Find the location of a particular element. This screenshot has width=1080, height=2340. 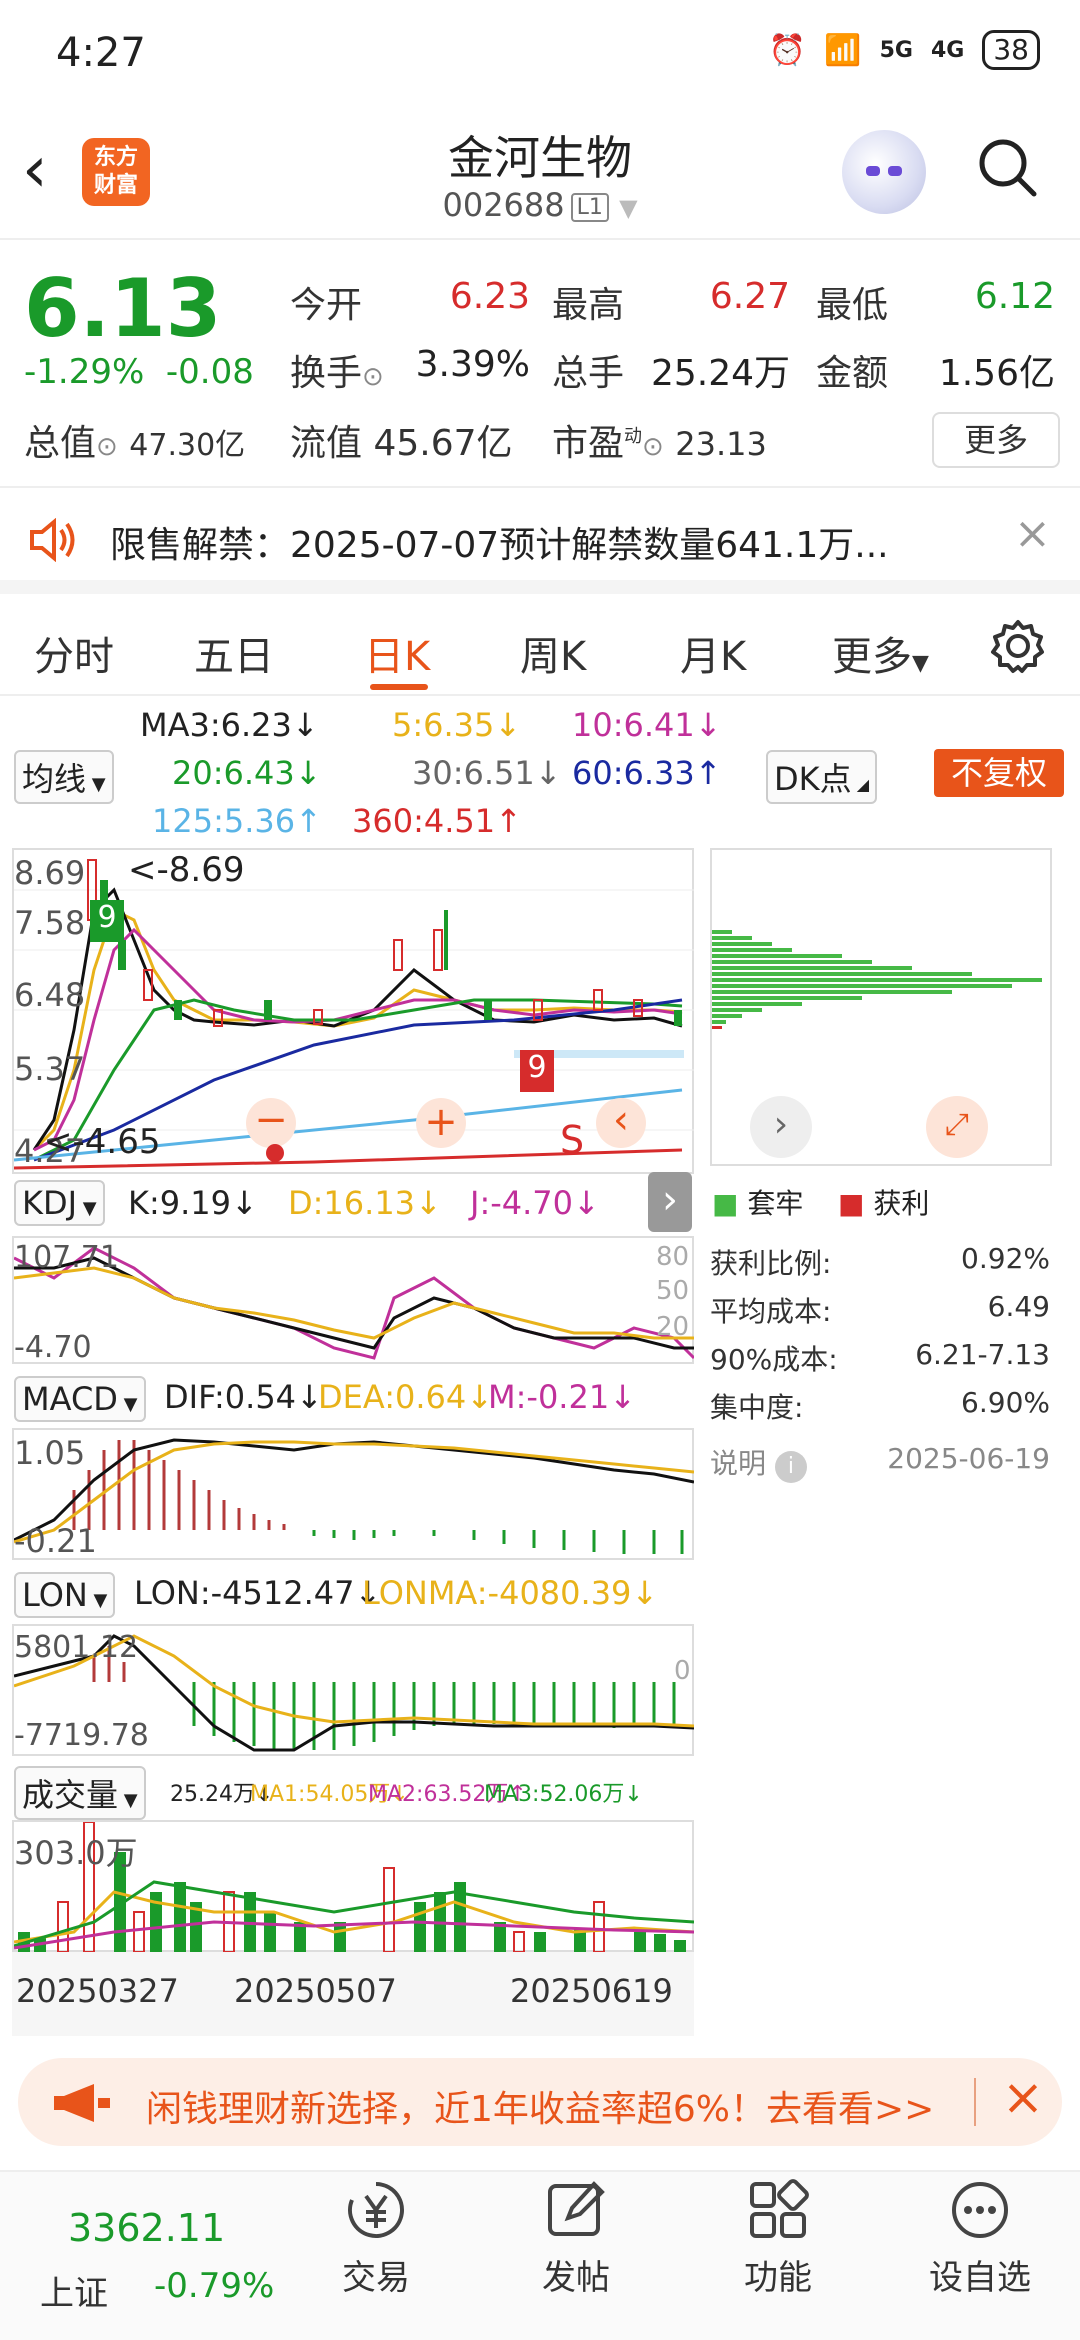

promo-close-icon: × is located at coordinates (1023, 2097).